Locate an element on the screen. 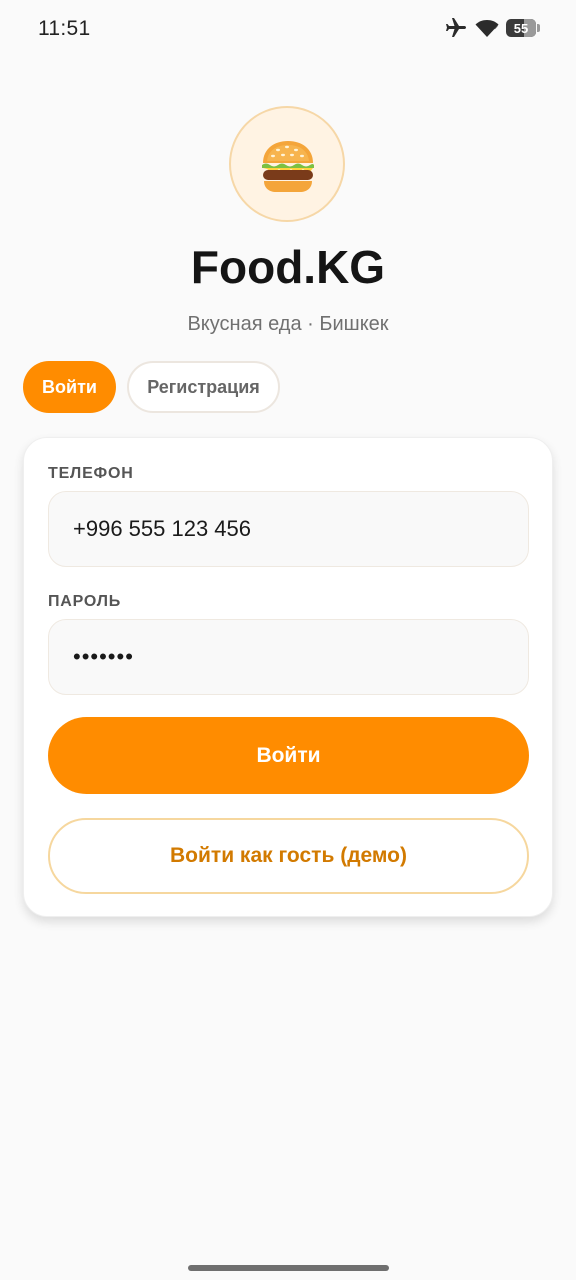 The image size is (576, 1280). battery-icon: 55 is located at coordinates (523, 28).